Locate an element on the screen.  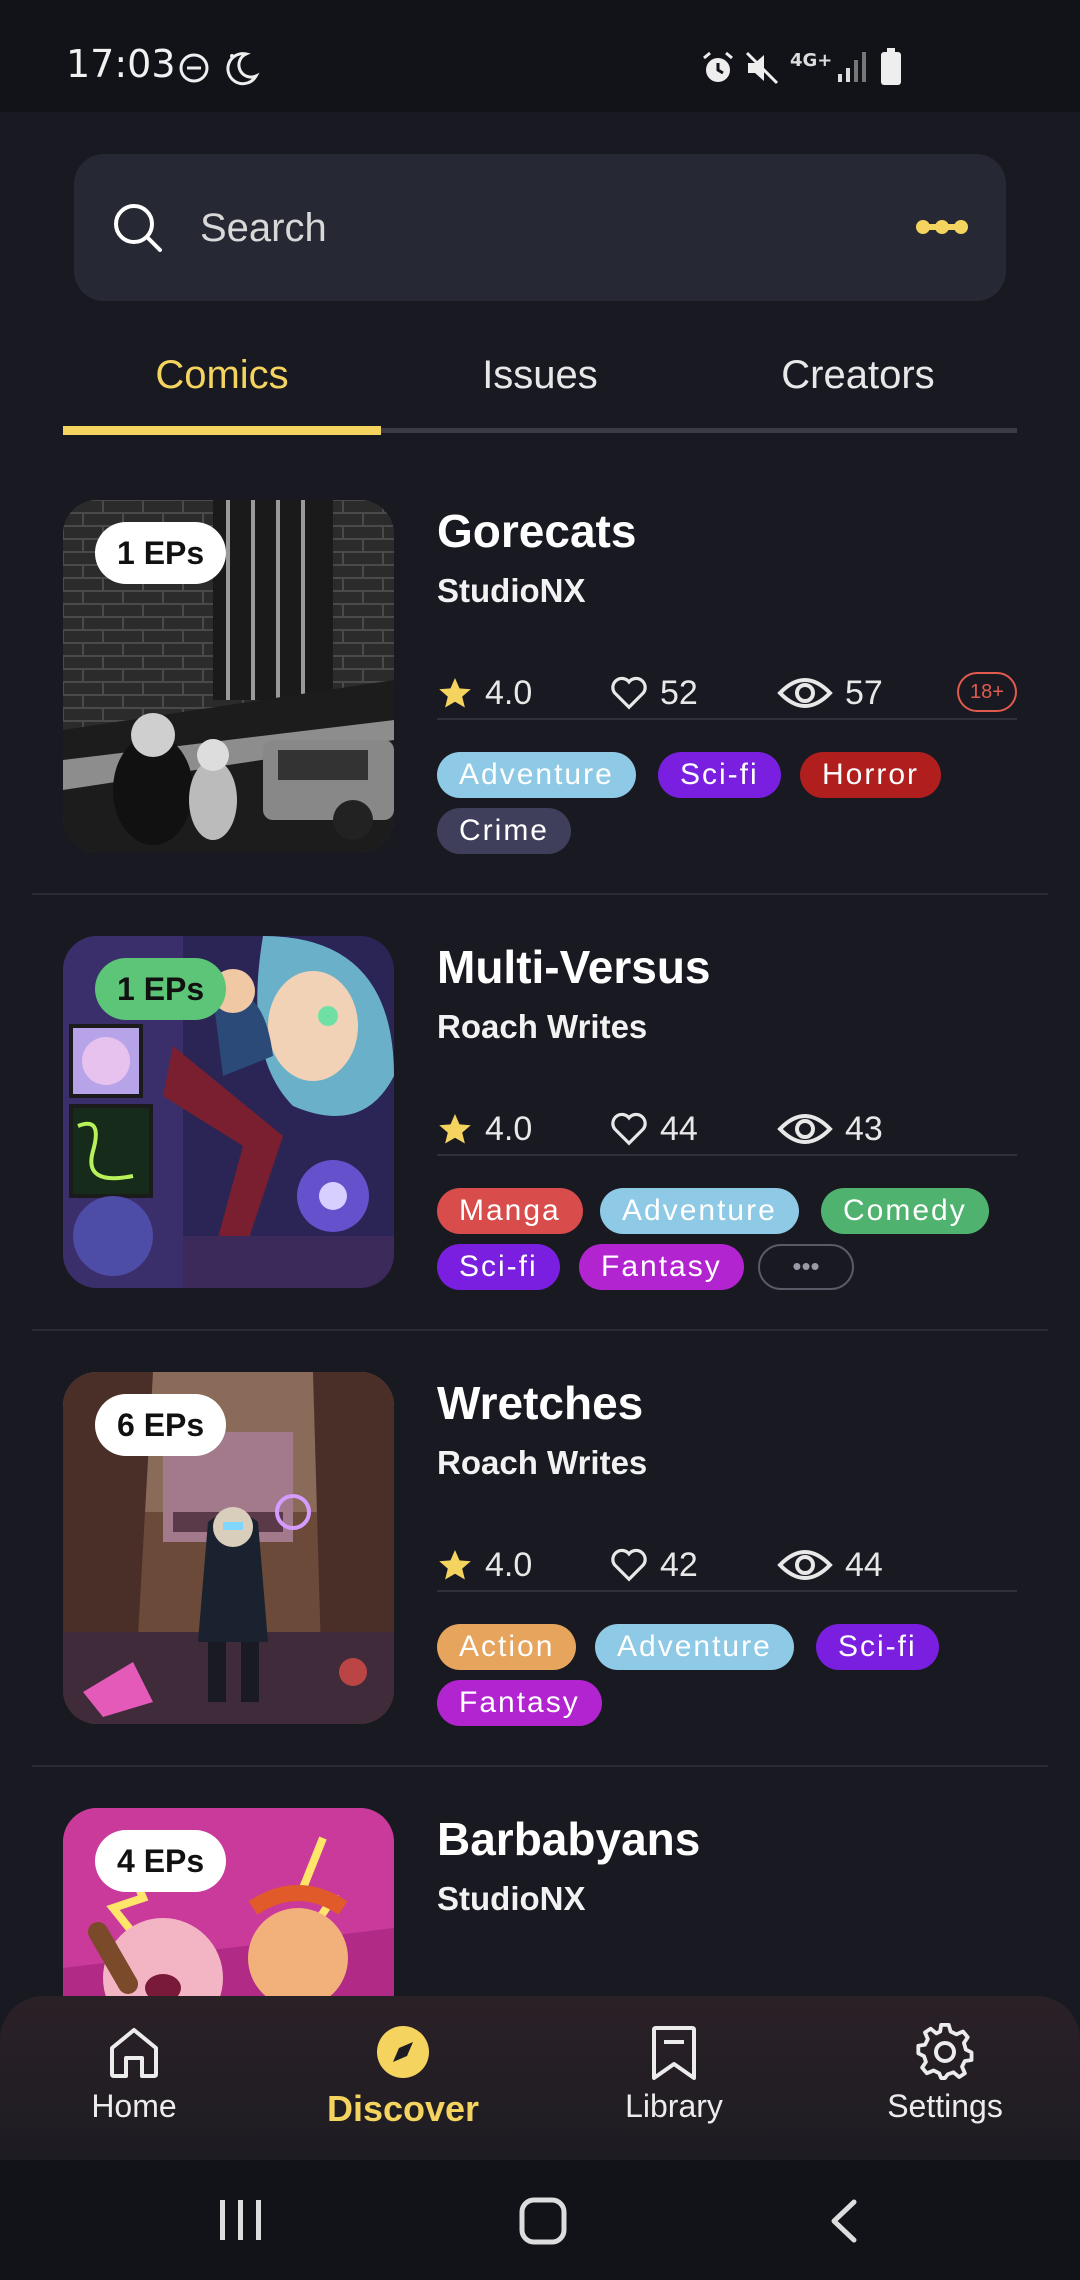
tab-creators: Creators is located at coordinates (858, 385).